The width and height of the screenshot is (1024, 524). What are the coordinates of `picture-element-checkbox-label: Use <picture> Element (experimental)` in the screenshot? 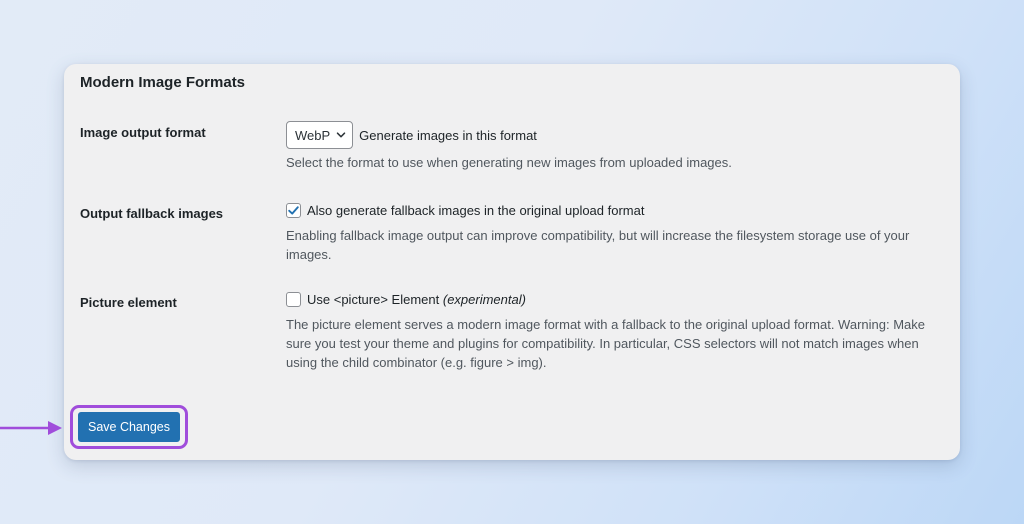 It's located at (416, 299).